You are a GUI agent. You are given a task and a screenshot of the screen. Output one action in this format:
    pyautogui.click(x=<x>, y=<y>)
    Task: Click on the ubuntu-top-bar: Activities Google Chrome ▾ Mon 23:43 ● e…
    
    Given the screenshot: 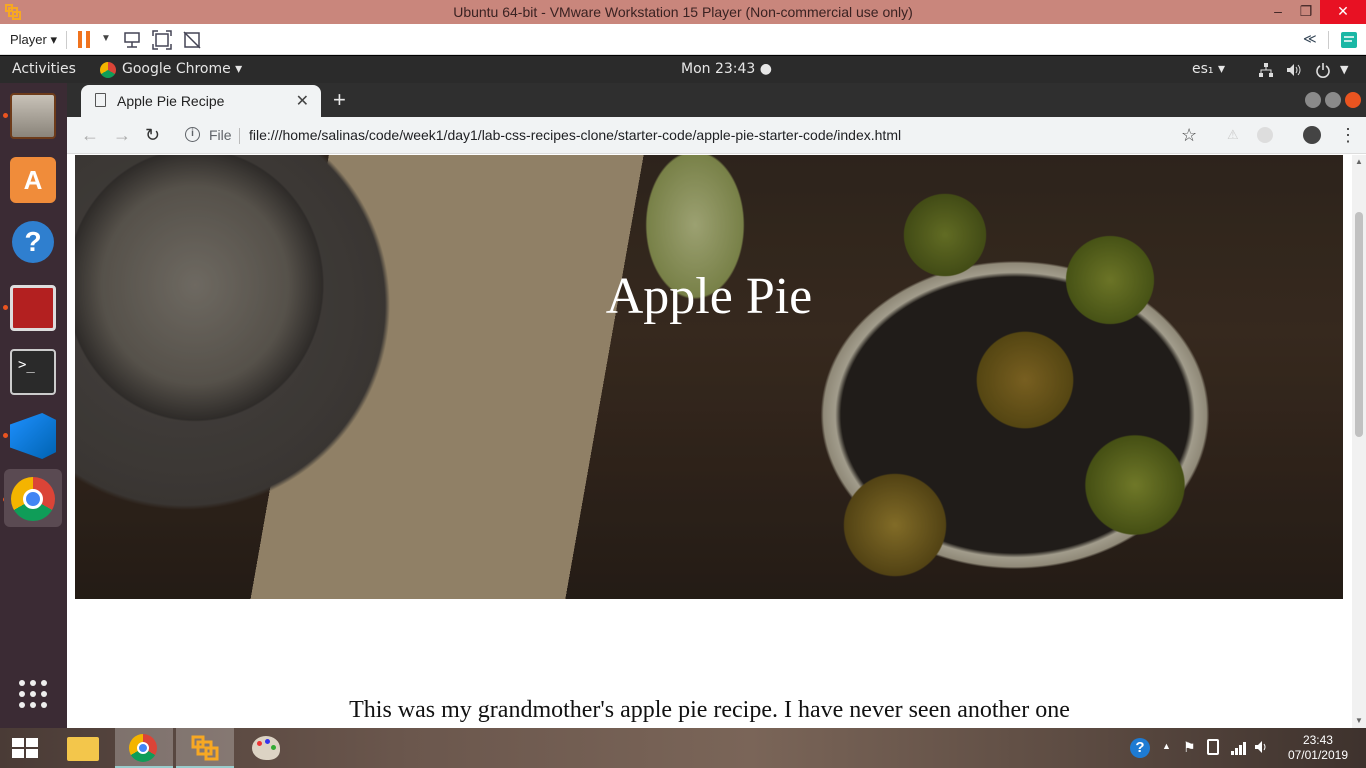 What is the action you would take?
    pyautogui.click(x=683, y=69)
    